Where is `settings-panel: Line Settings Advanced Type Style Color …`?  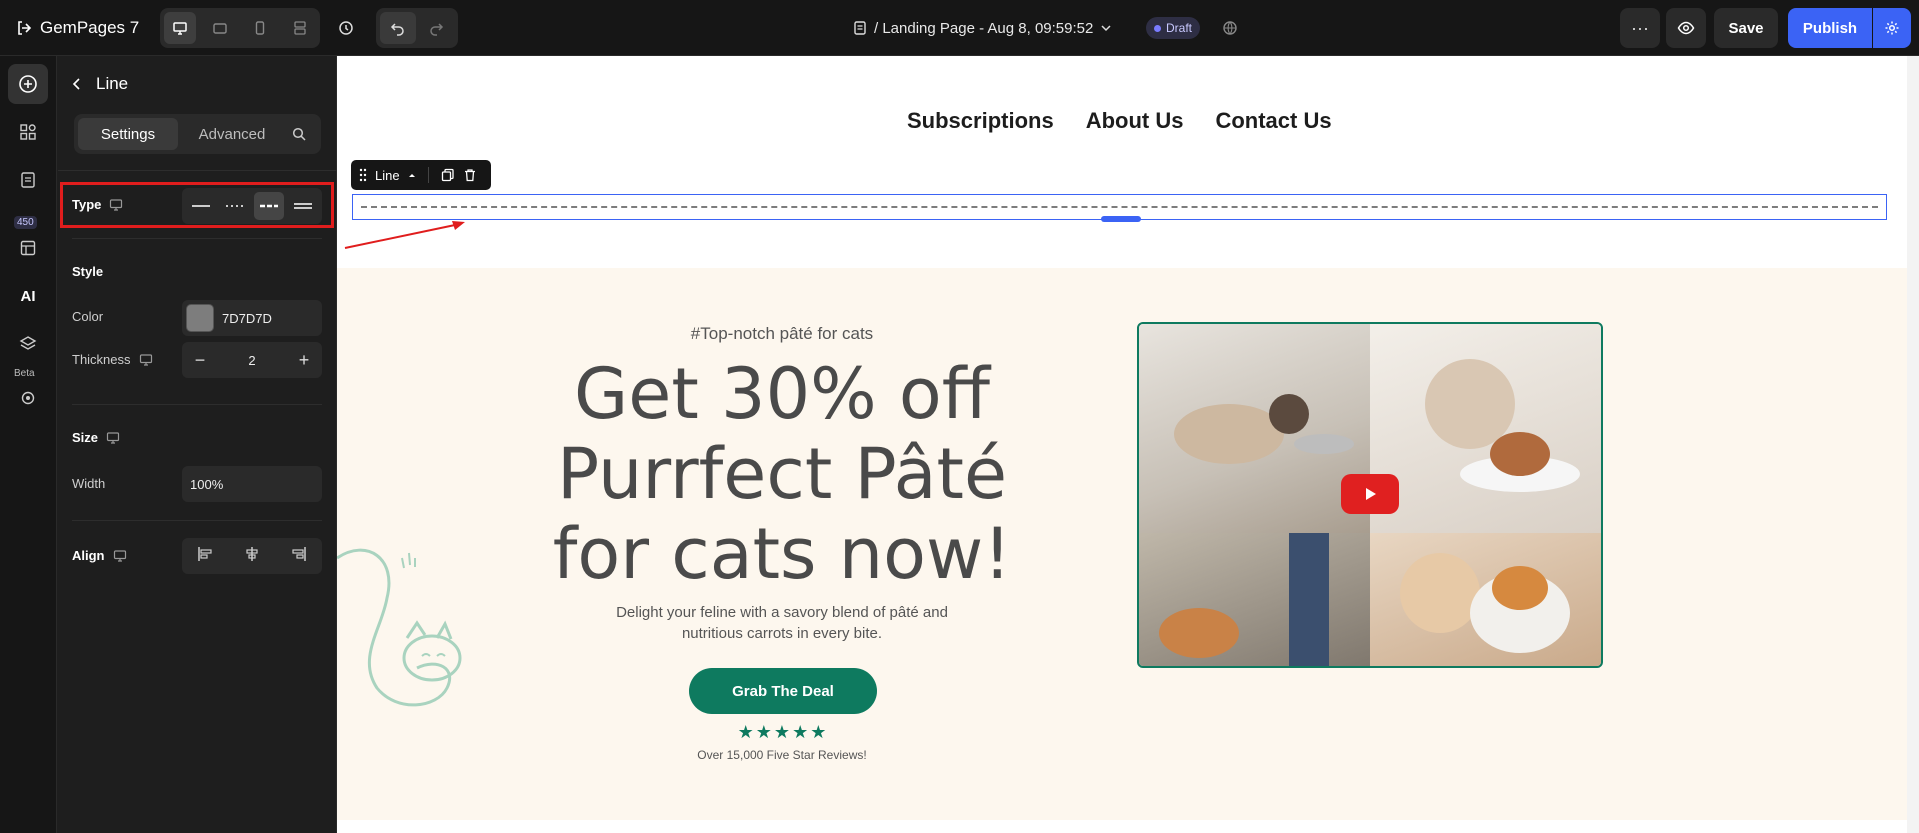 settings-panel: Line Settings Advanced Type Style Color … is located at coordinates (197, 444).